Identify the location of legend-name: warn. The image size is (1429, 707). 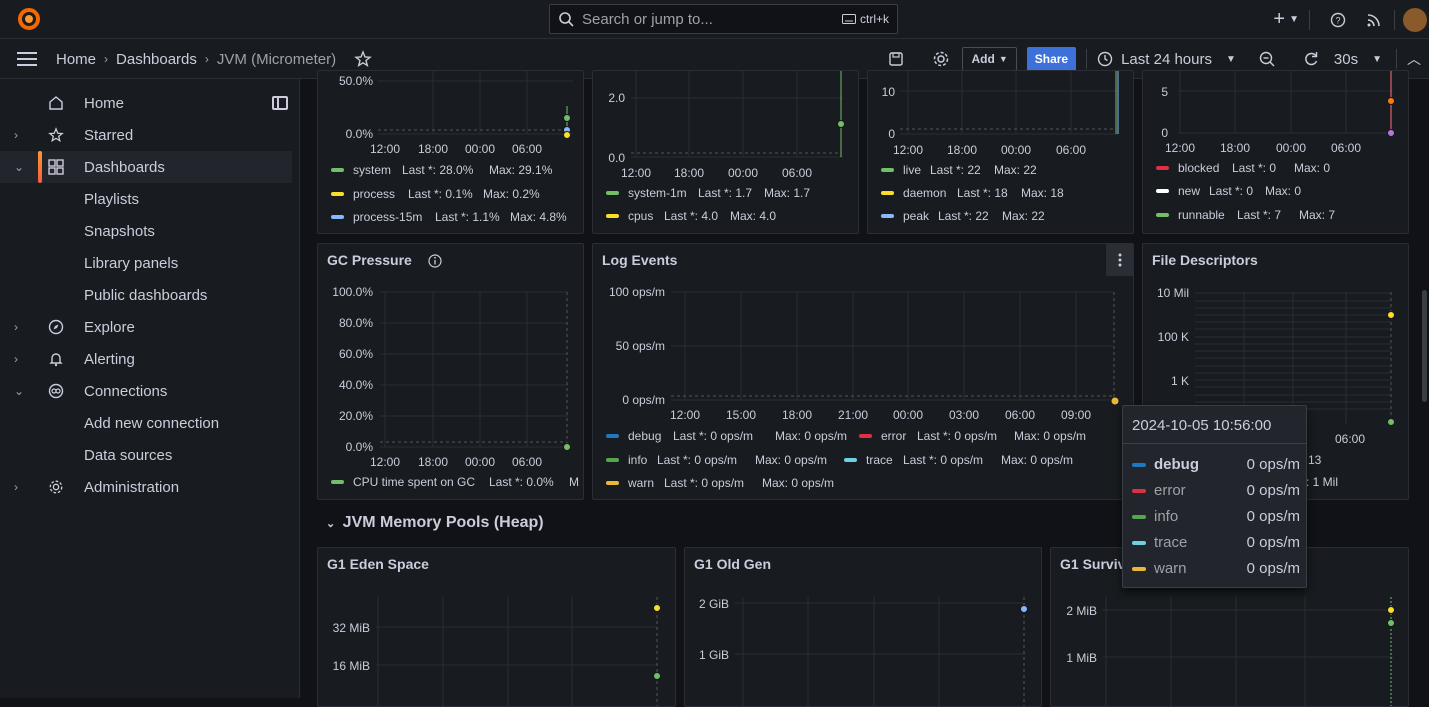
(640, 483).